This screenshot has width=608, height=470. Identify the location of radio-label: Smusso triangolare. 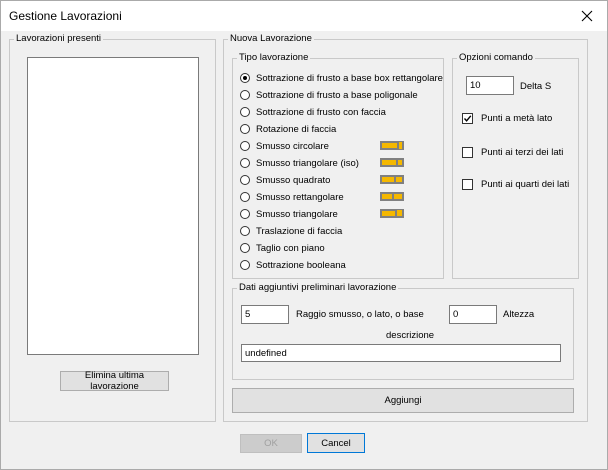
(297, 214).